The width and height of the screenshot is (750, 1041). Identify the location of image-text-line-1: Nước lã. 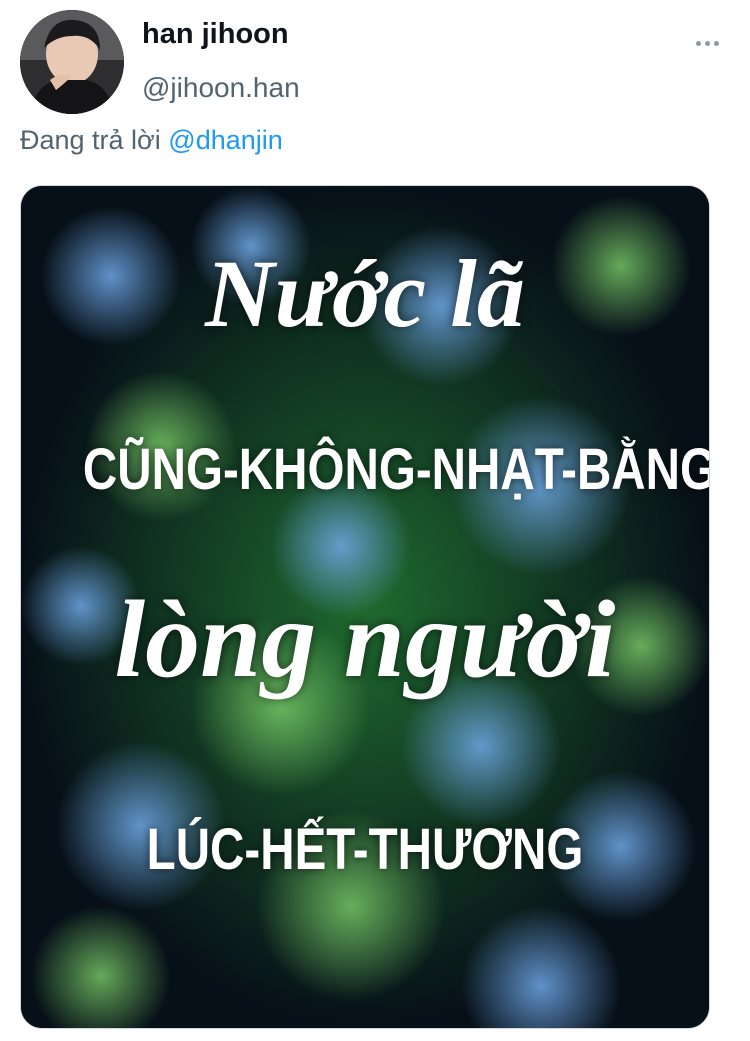
(365, 293).